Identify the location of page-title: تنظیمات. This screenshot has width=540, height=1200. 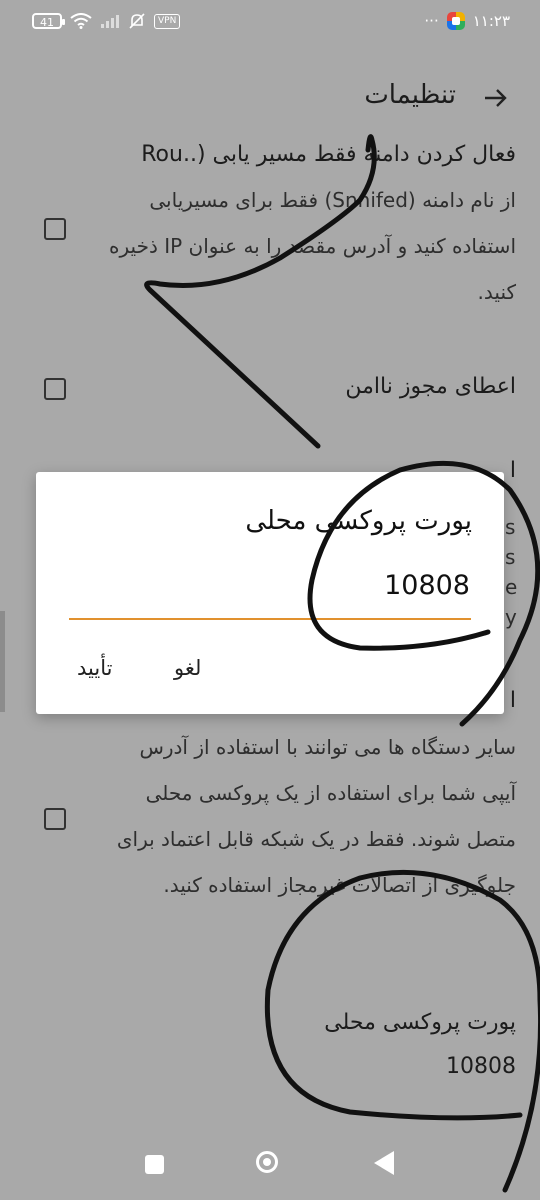
(410, 95).